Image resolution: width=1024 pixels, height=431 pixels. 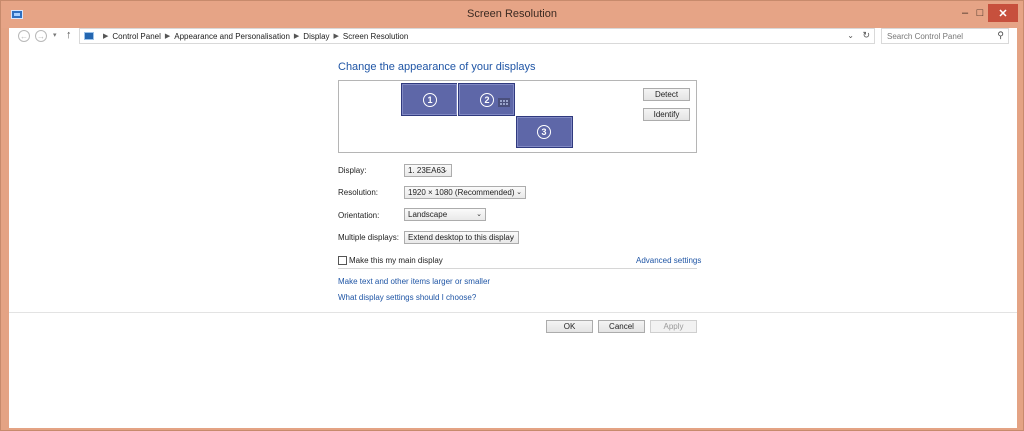 I want to click on display-select: 1. 23EA63 ⌄, so click(x=428, y=170).